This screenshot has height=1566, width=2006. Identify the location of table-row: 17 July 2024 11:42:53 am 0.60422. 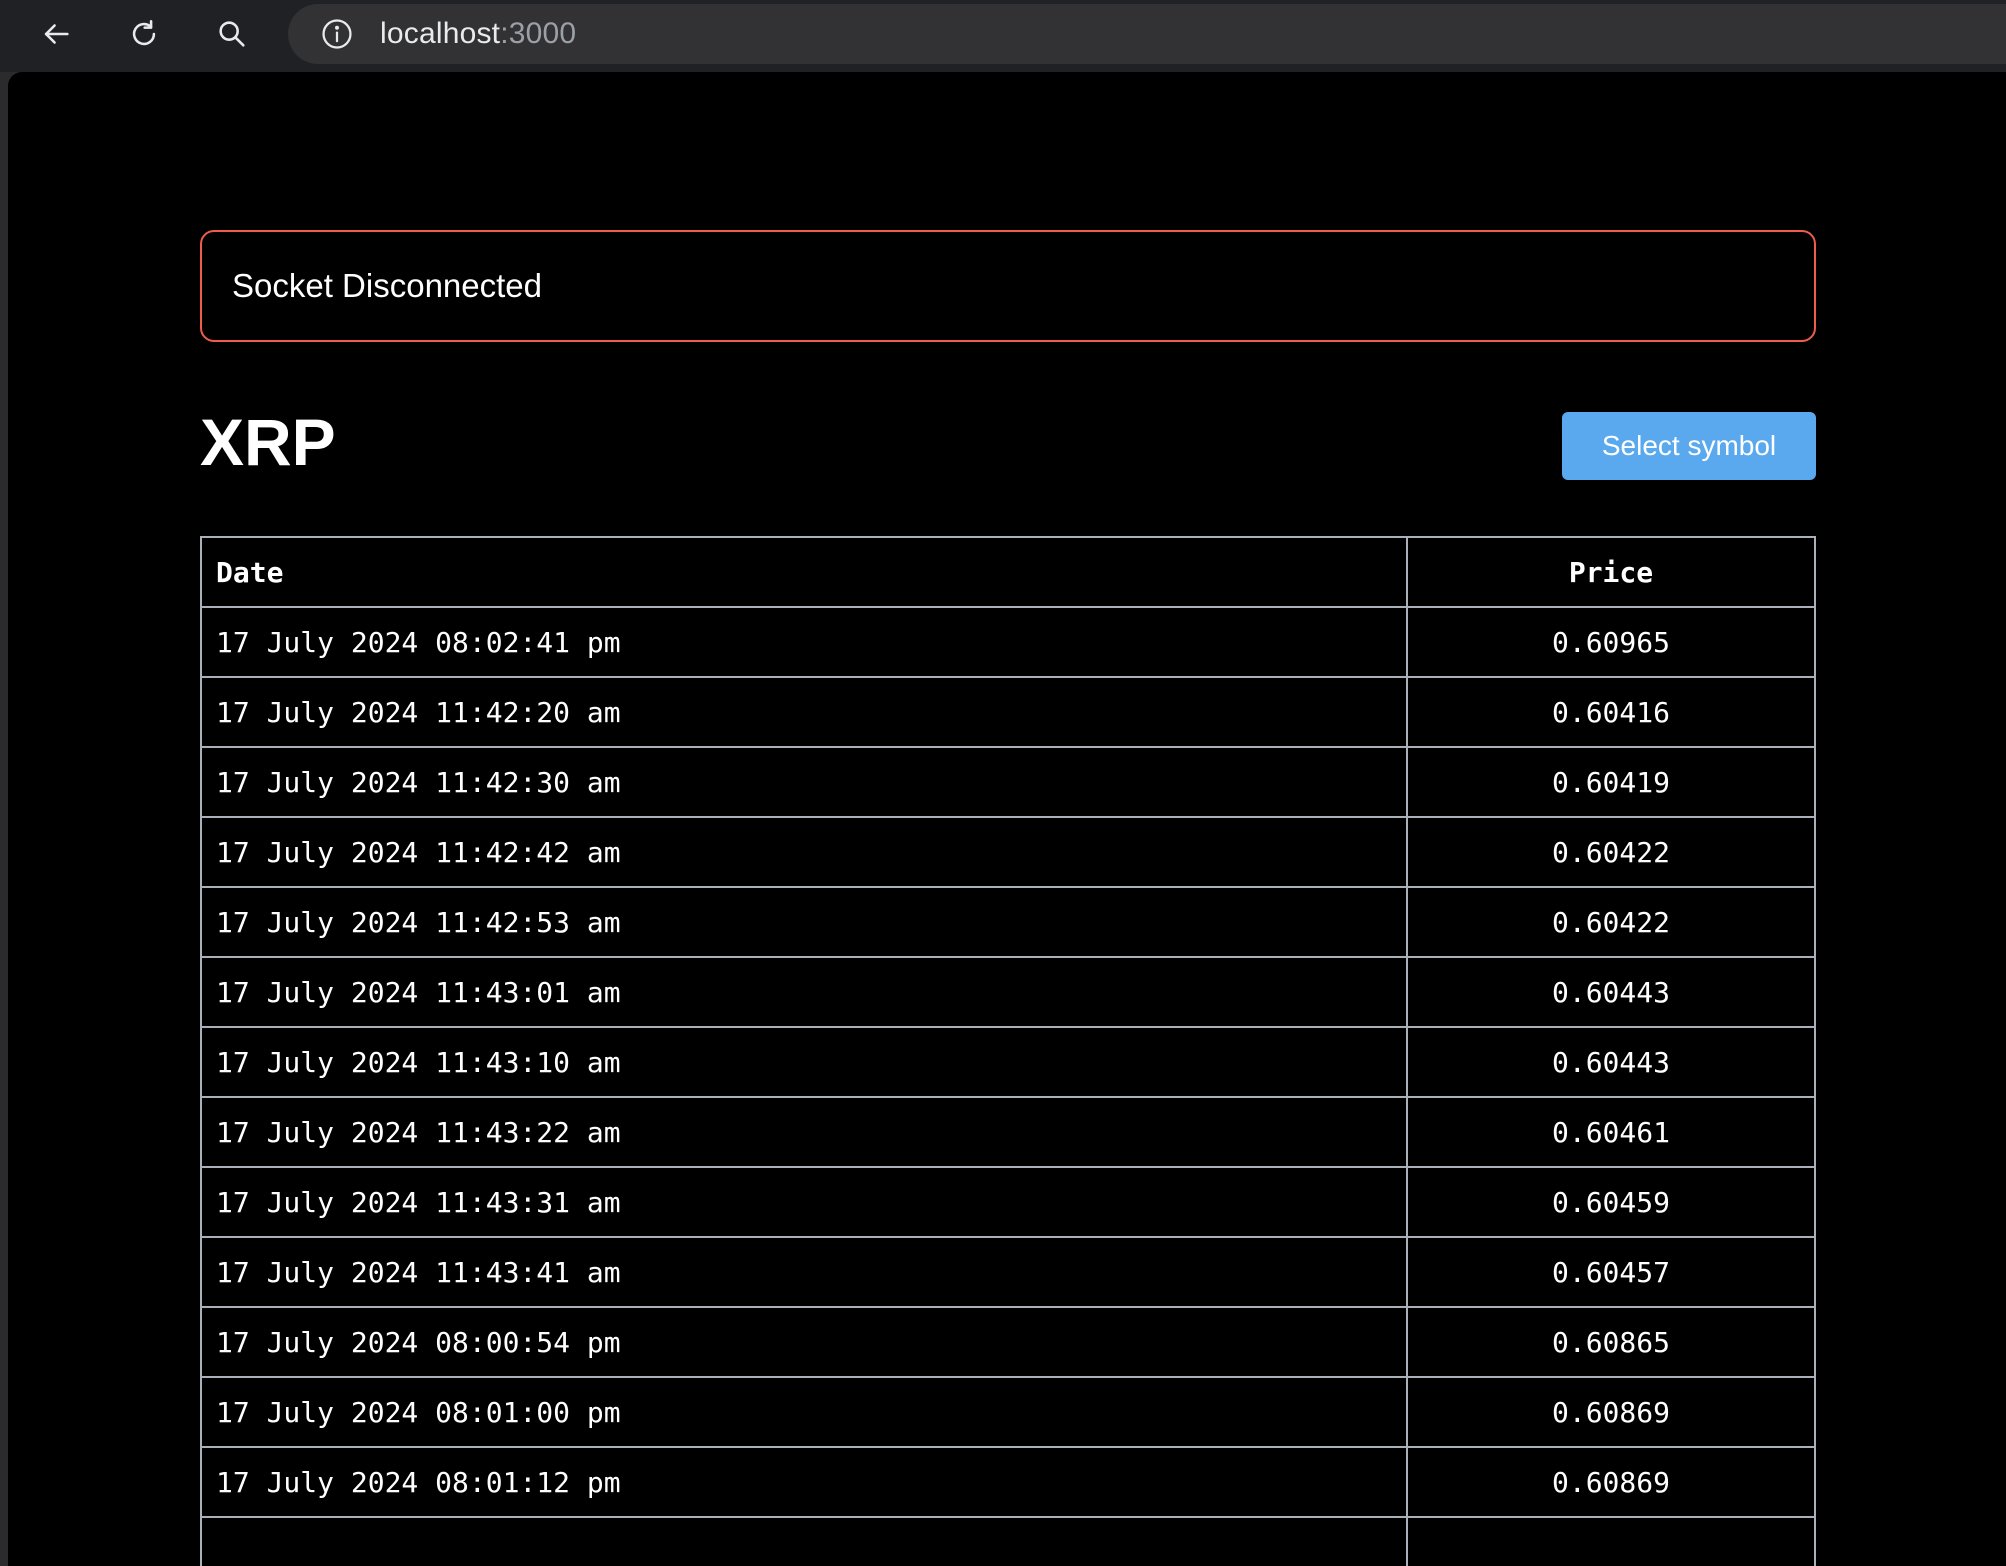
(1008, 922).